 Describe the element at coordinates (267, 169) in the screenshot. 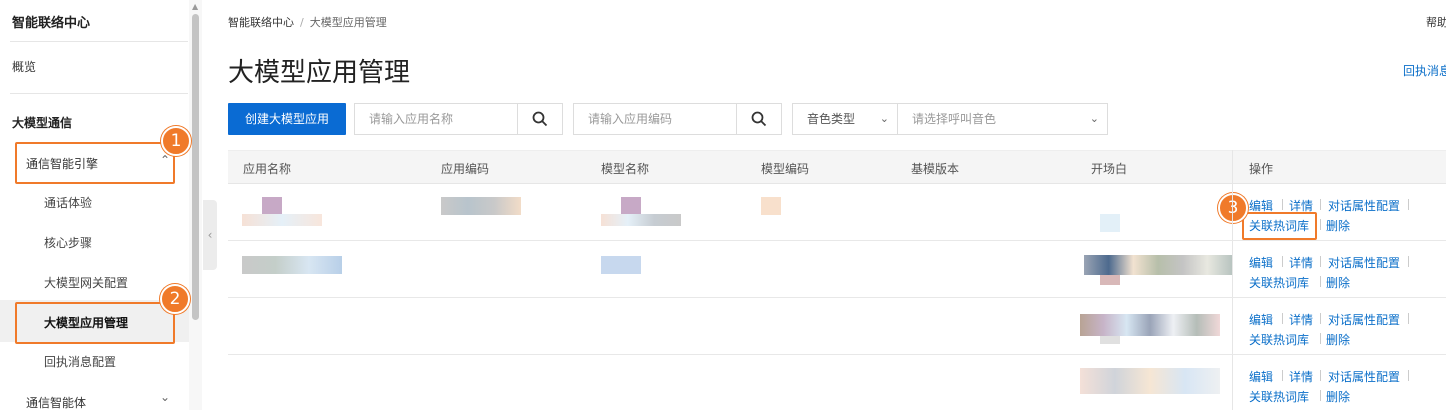

I see `column-header-app-name: 应用名称` at that location.